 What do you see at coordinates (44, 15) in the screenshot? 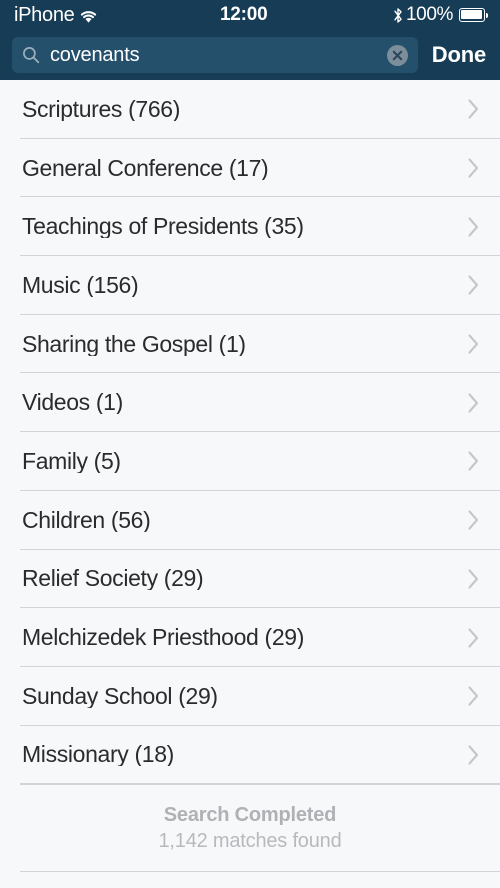
I see `carrier-label: iPhone` at bounding box center [44, 15].